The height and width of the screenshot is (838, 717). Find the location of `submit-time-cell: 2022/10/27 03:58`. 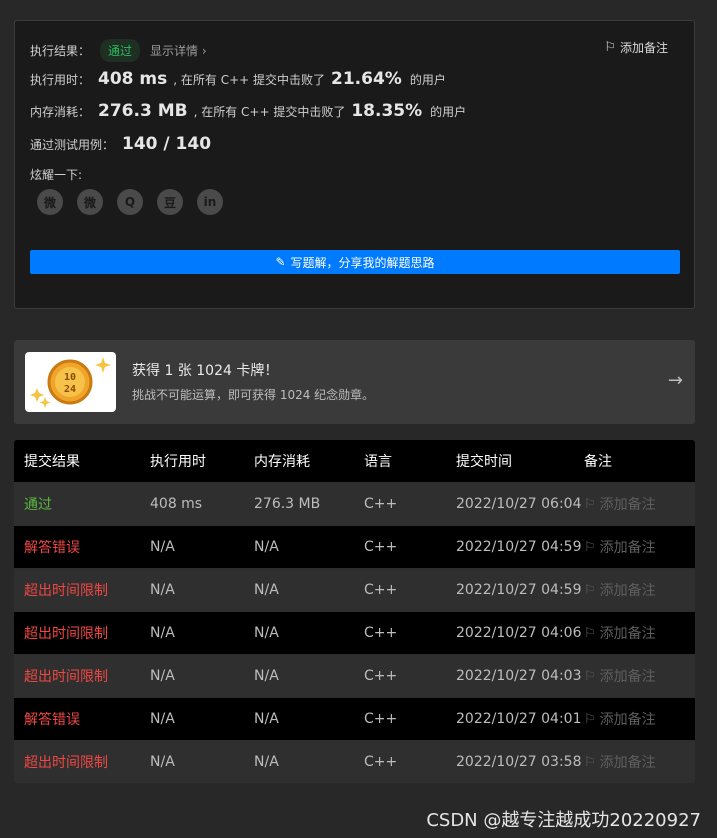

submit-time-cell: 2022/10/27 03:58 is located at coordinates (519, 762).